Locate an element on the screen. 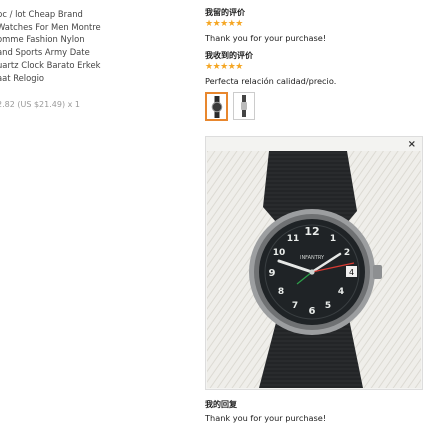 This screenshot has width=430, height=430. review-photo-thumbnails is located at coordinates (315, 106).